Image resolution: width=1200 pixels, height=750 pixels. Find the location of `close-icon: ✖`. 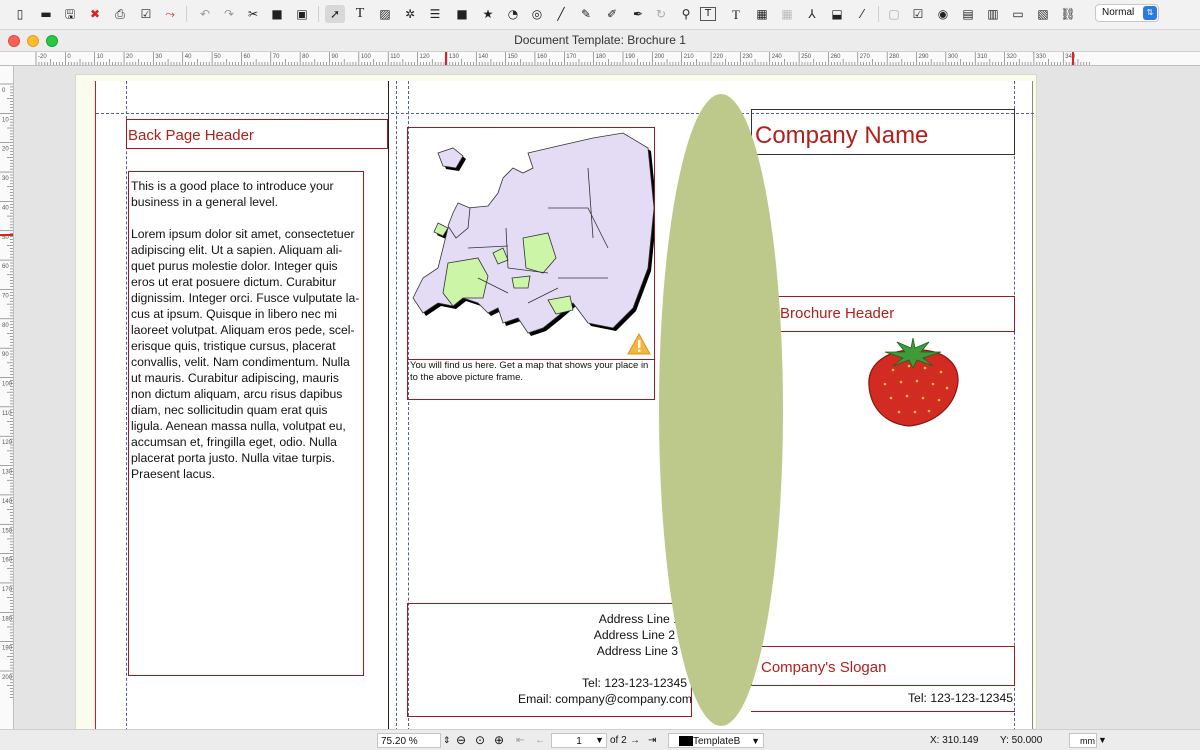

close-icon: ✖ is located at coordinates (95, 14).